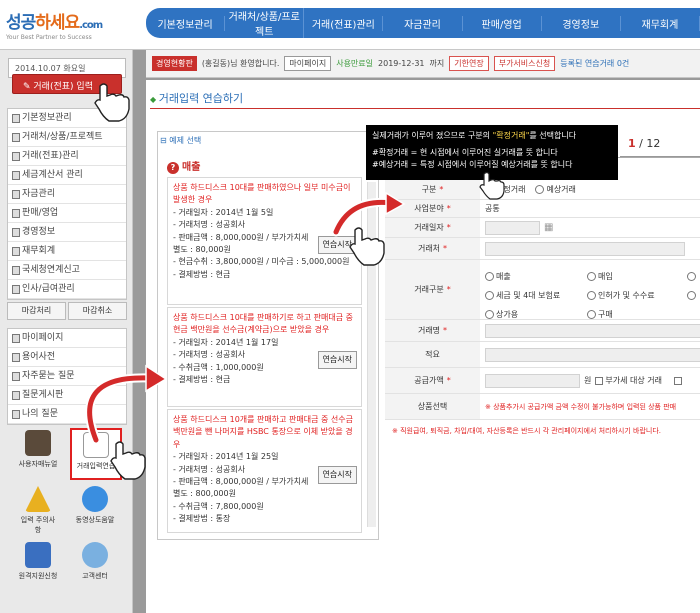 Image resolution: width=700 pixels, height=613 pixels. I want to click on example-line: - 수취금액 : 7,800,000원, so click(218, 506).